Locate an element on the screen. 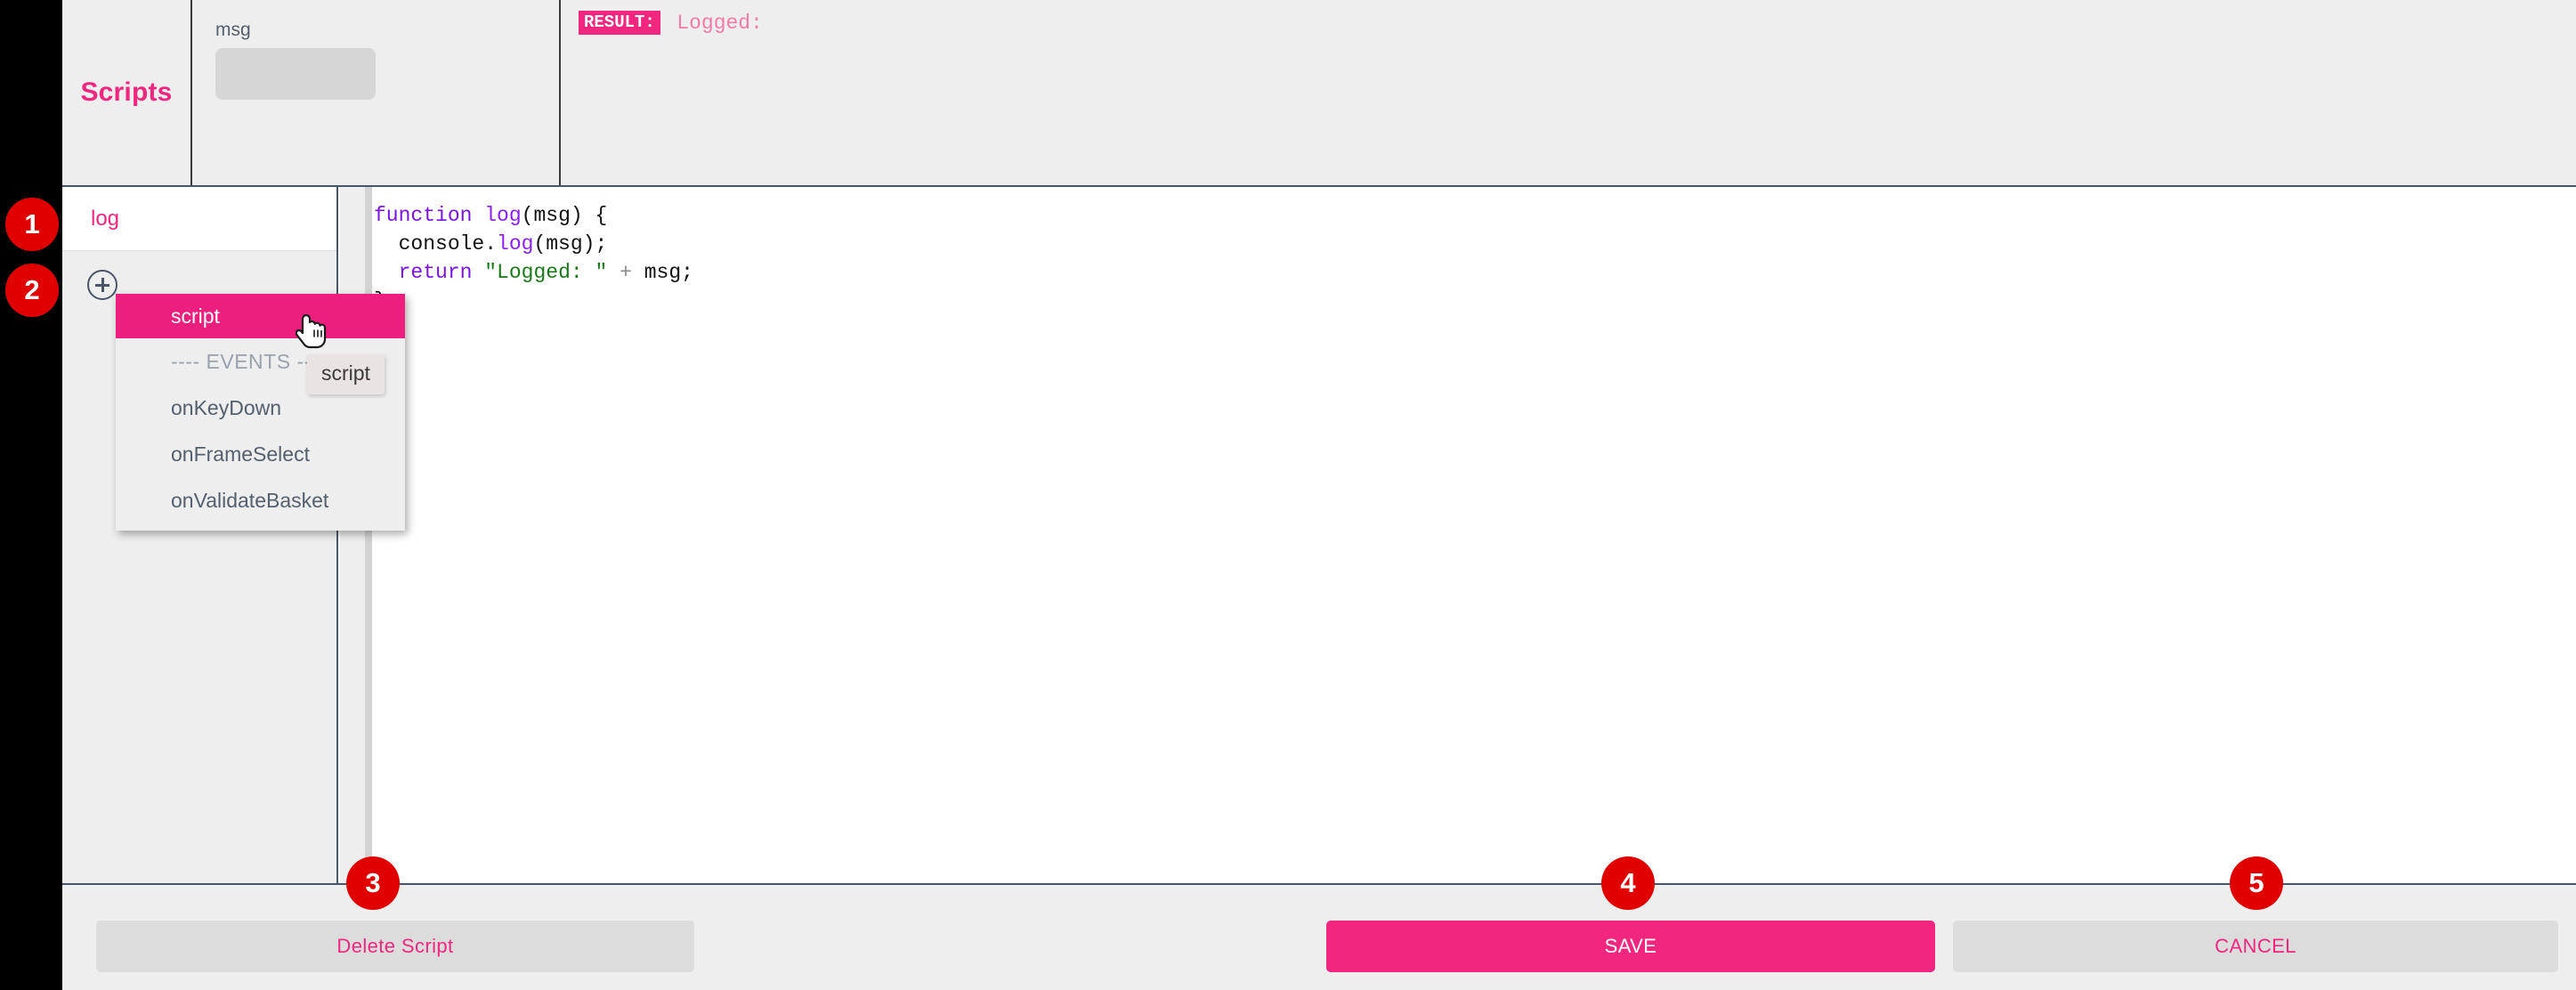  code-line: function log(msg) { is located at coordinates (1474, 215).